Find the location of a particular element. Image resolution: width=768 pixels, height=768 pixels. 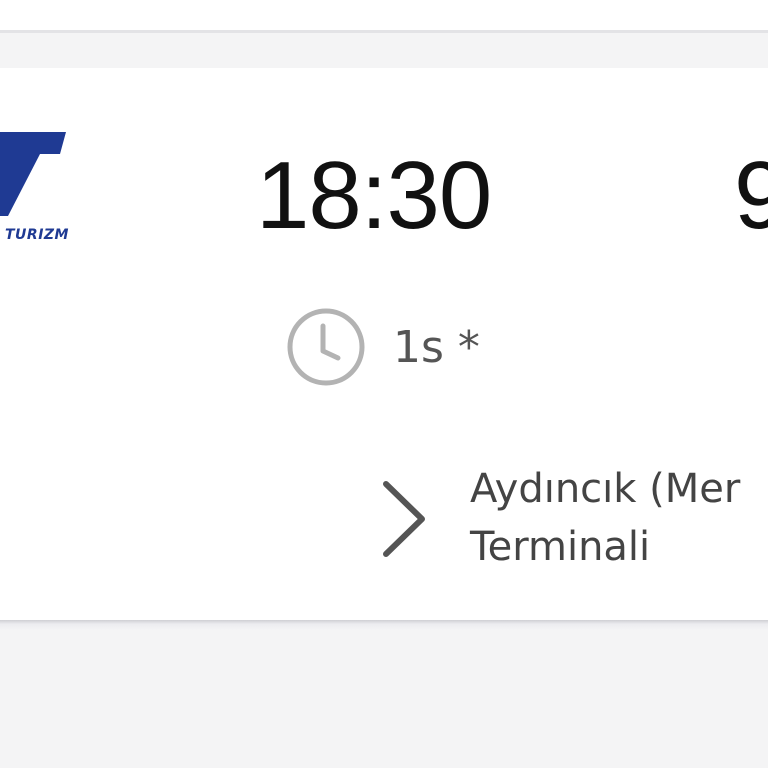

departure-time: 18:30 is located at coordinates (374, 195).